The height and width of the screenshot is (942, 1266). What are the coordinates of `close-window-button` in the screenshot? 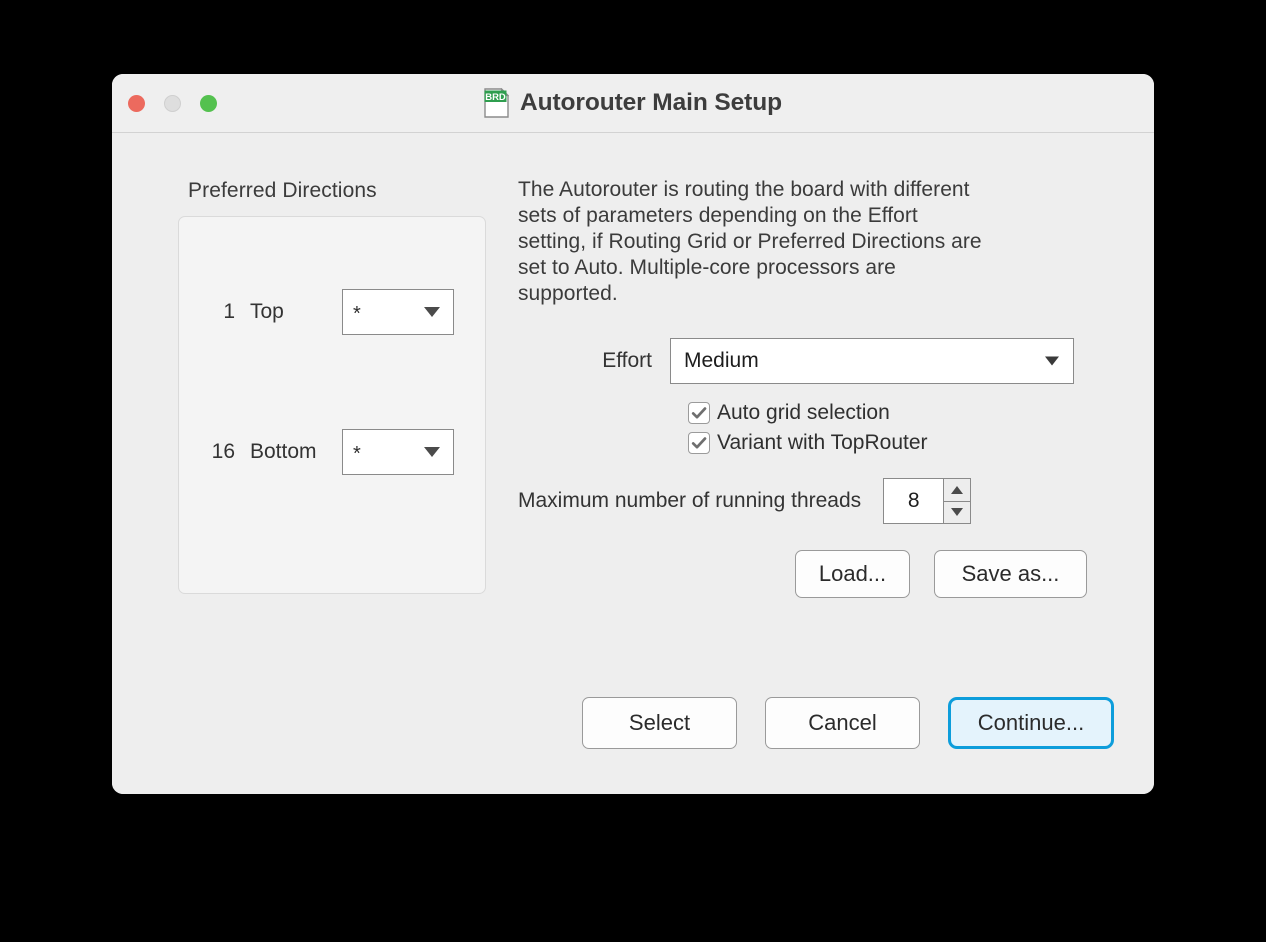 It's located at (136, 103).